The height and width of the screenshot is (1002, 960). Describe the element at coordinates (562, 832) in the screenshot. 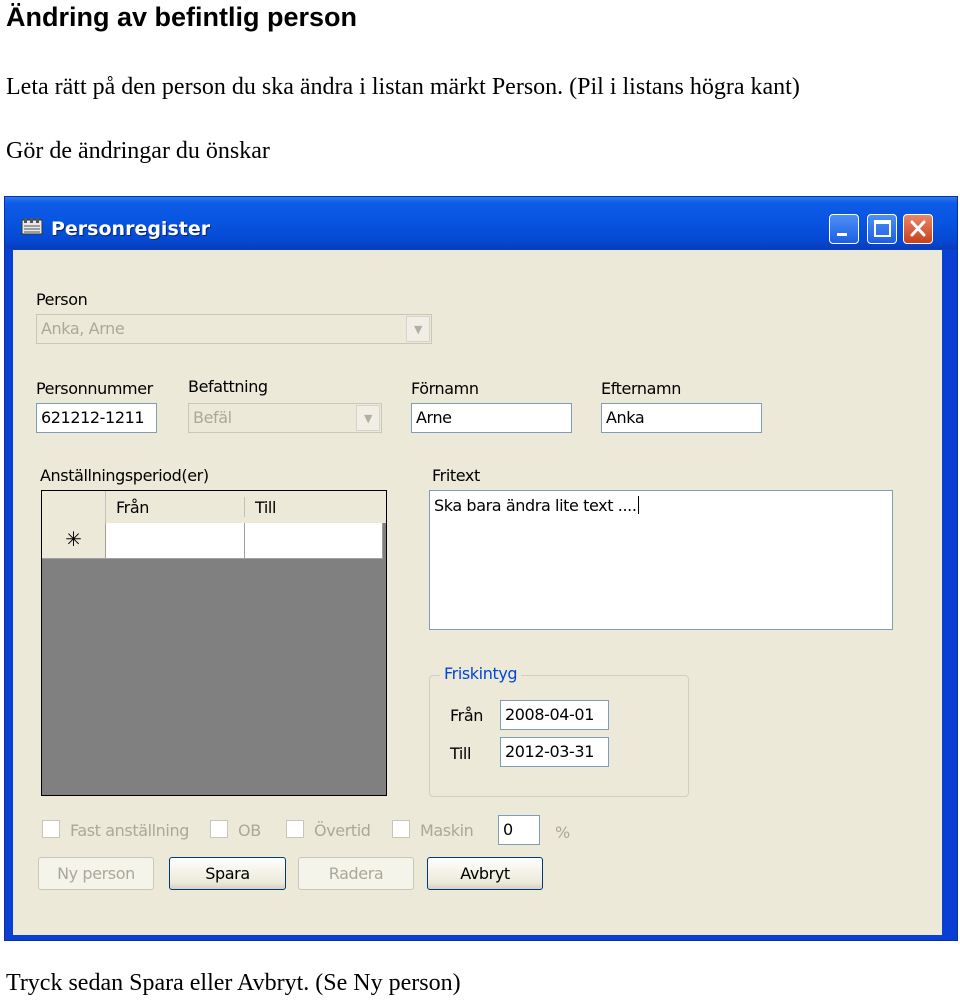

I see `percent-unit-label: %` at that location.